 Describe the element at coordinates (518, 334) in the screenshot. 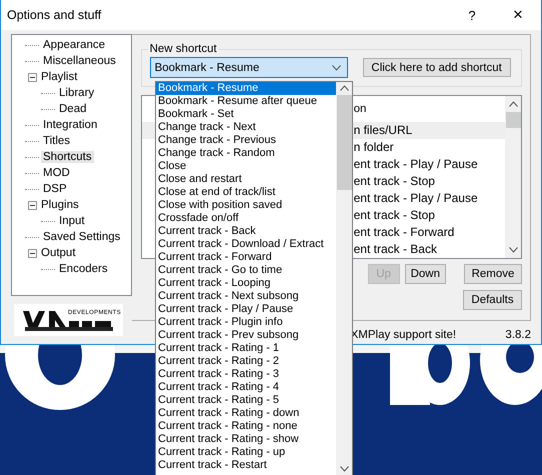

I see `version-label: 3.8.2` at that location.